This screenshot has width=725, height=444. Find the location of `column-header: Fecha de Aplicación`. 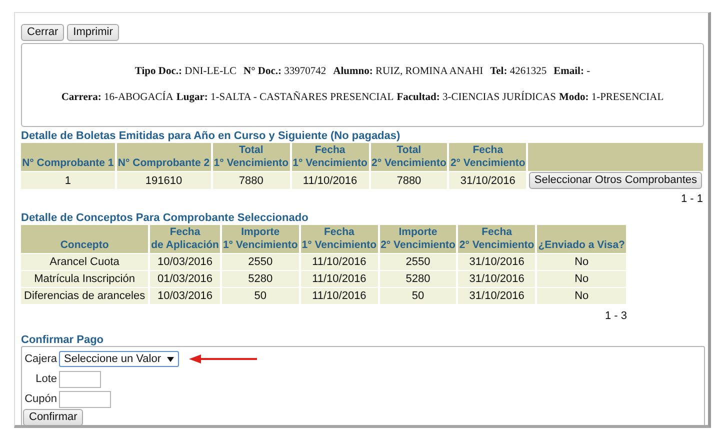

column-header: Fecha de Aplicación is located at coordinates (185, 239).